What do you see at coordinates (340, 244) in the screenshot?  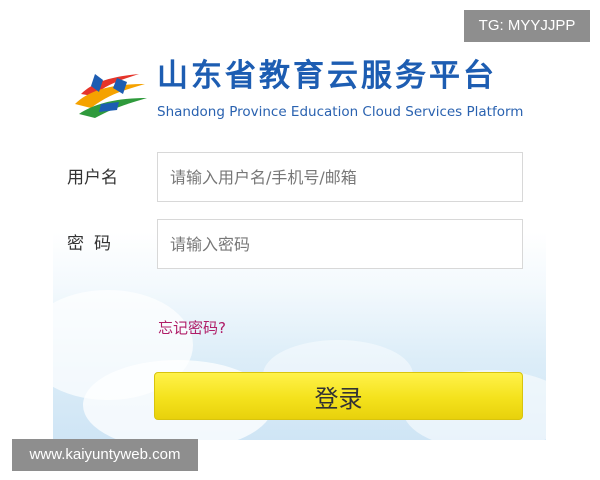 I see `password-input` at bounding box center [340, 244].